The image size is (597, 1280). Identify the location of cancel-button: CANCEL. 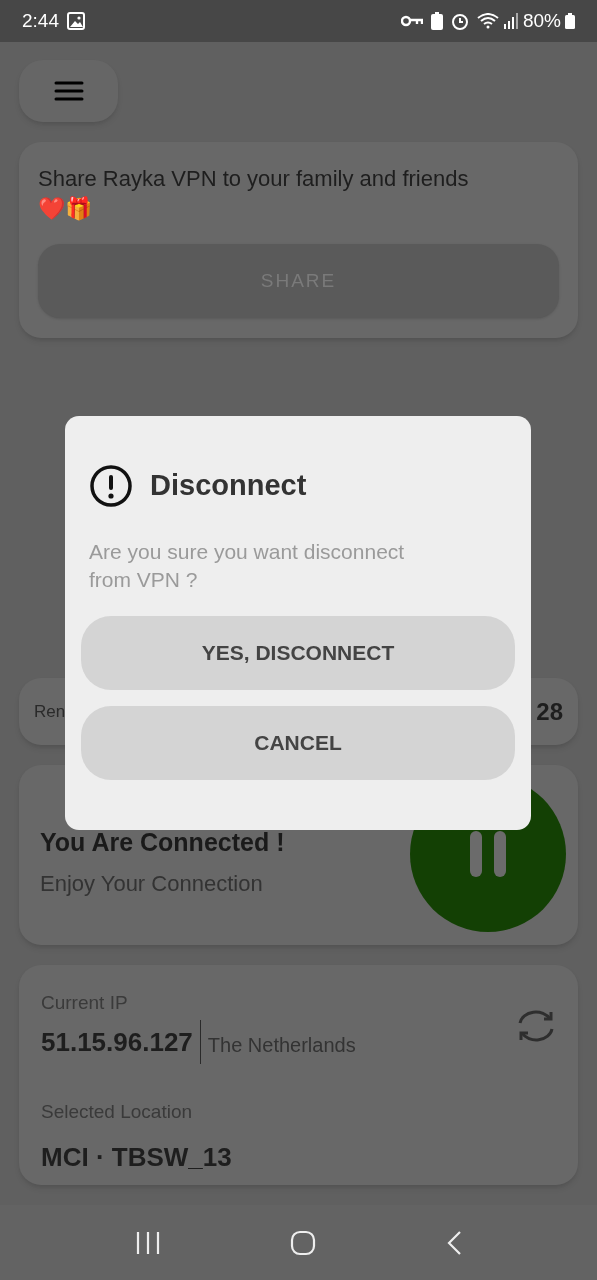
(298, 743).